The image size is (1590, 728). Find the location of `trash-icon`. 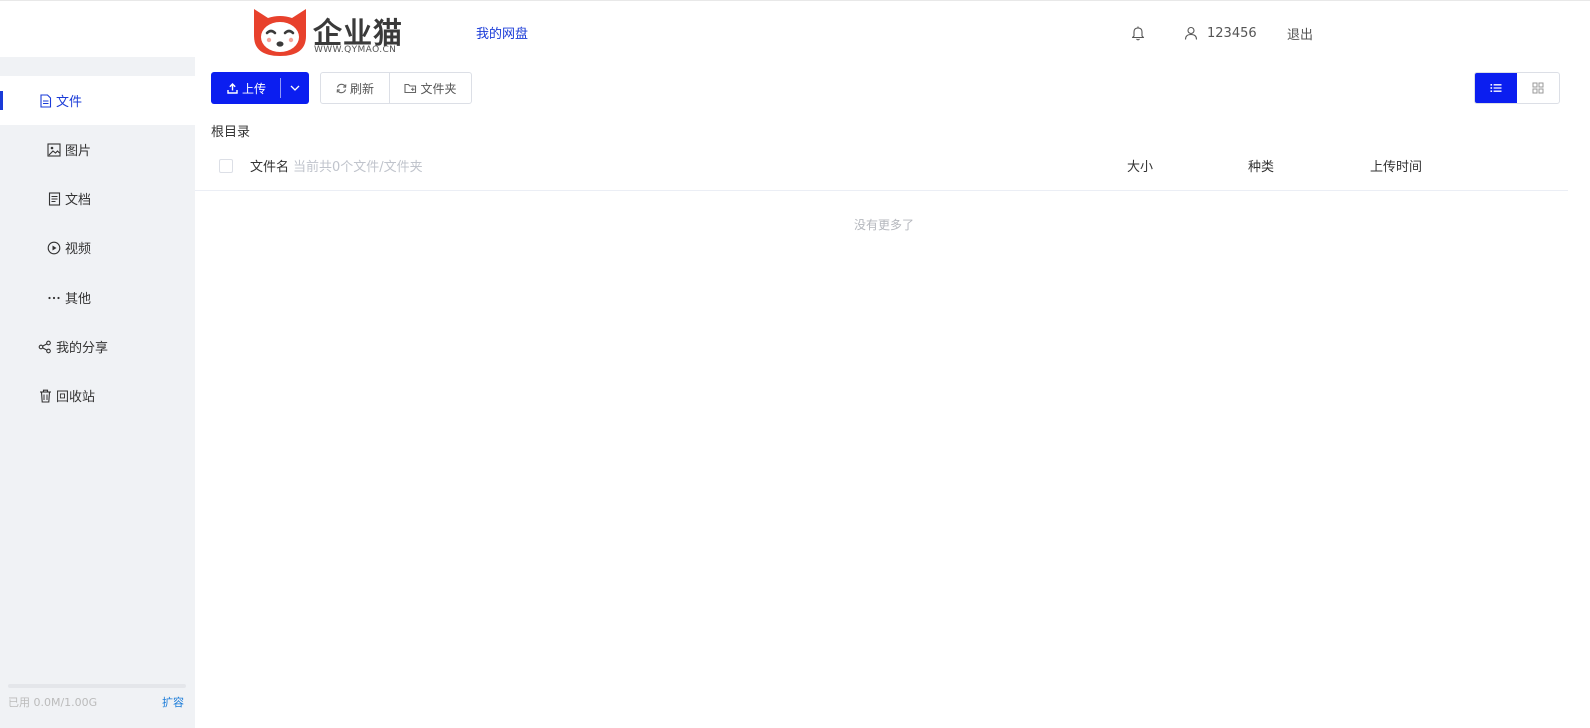

trash-icon is located at coordinates (45, 396).